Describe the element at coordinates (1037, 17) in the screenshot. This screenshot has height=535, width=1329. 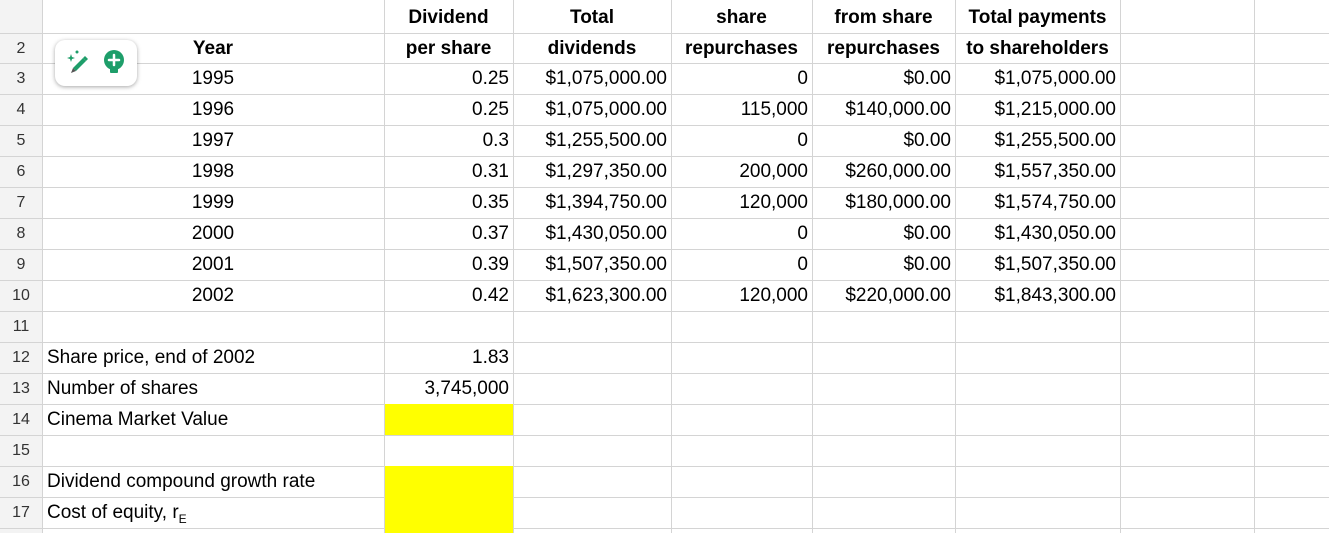
I see `header-total-payments: Total payments` at that location.